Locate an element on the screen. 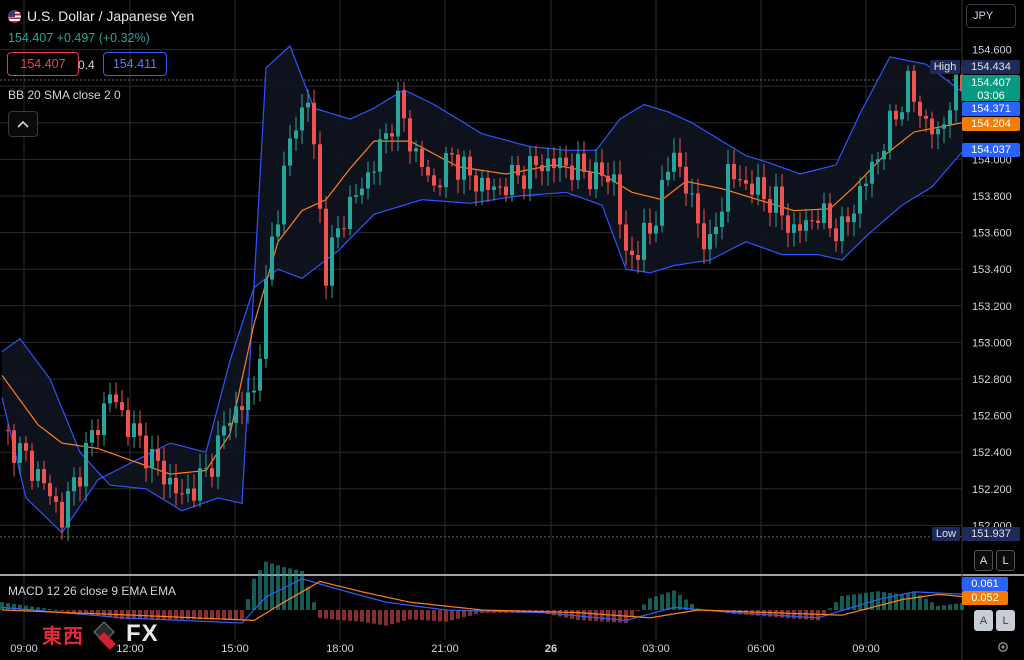 This screenshot has width=1024, height=660. macd-indicator-label: MACD 12 26 close 9 EMA EMA is located at coordinates (92, 591).